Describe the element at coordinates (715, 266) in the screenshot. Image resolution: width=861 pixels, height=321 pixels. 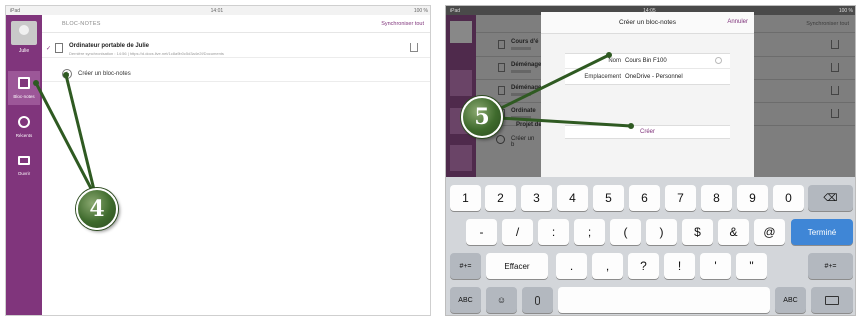
I see `key-apostrophe: '` at that location.